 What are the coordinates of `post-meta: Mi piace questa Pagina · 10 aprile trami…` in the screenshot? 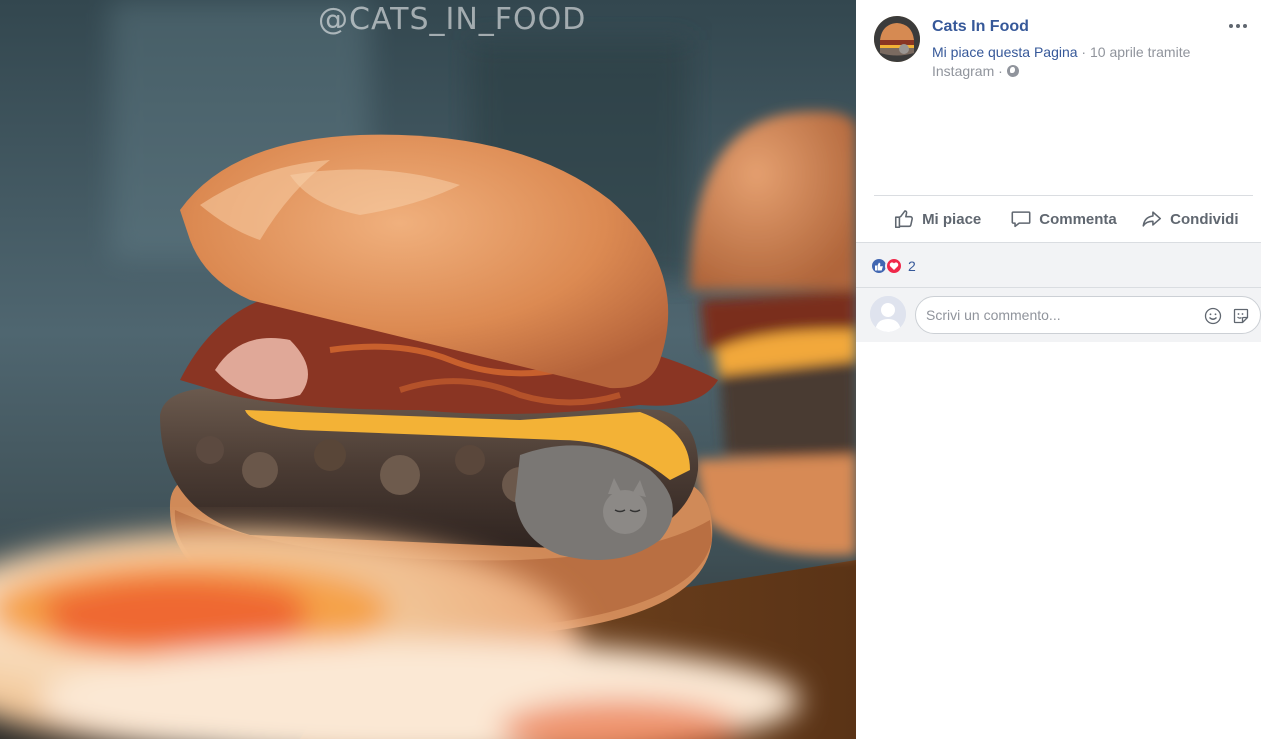 It's located at (1082, 62).